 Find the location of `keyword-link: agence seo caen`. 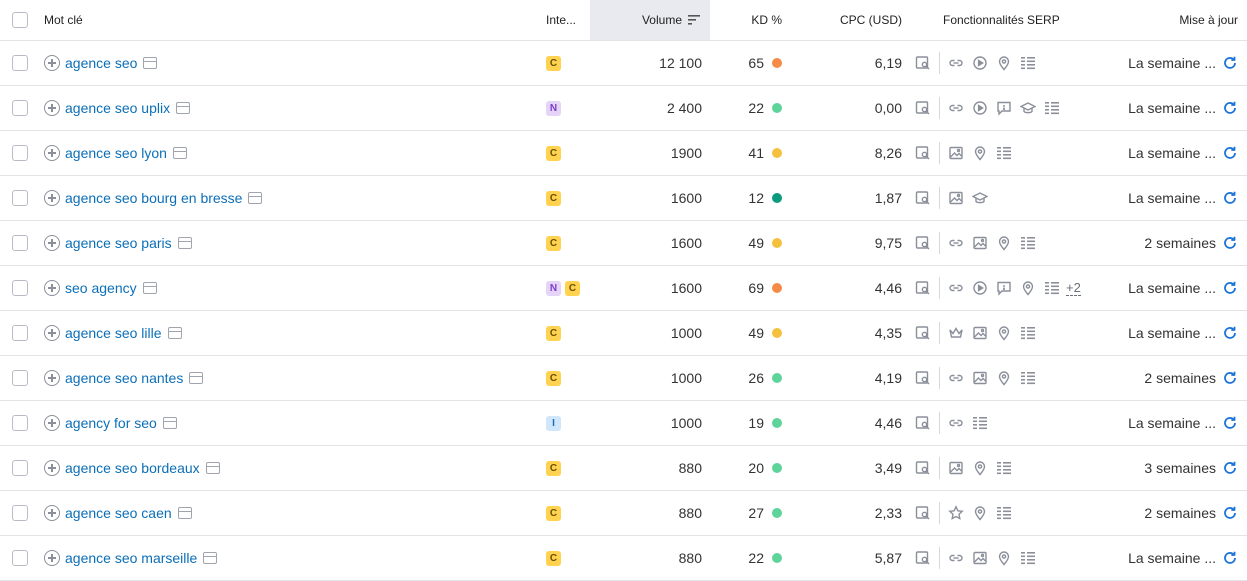

keyword-link: agence seo caen is located at coordinates (118, 513).